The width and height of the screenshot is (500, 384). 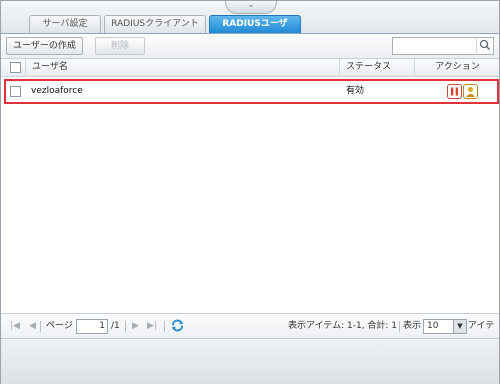 I want to click on show-label: 表示, so click(x=412, y=326).